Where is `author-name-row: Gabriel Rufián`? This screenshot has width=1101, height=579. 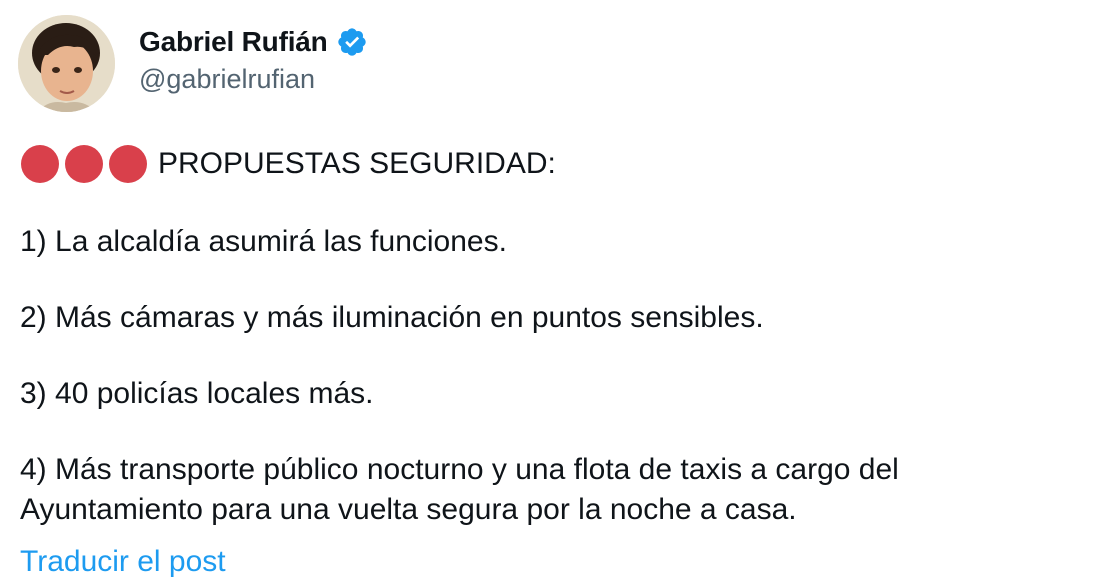 author-name-row: Gabriel Rufián is located at coordinates (253, 42).